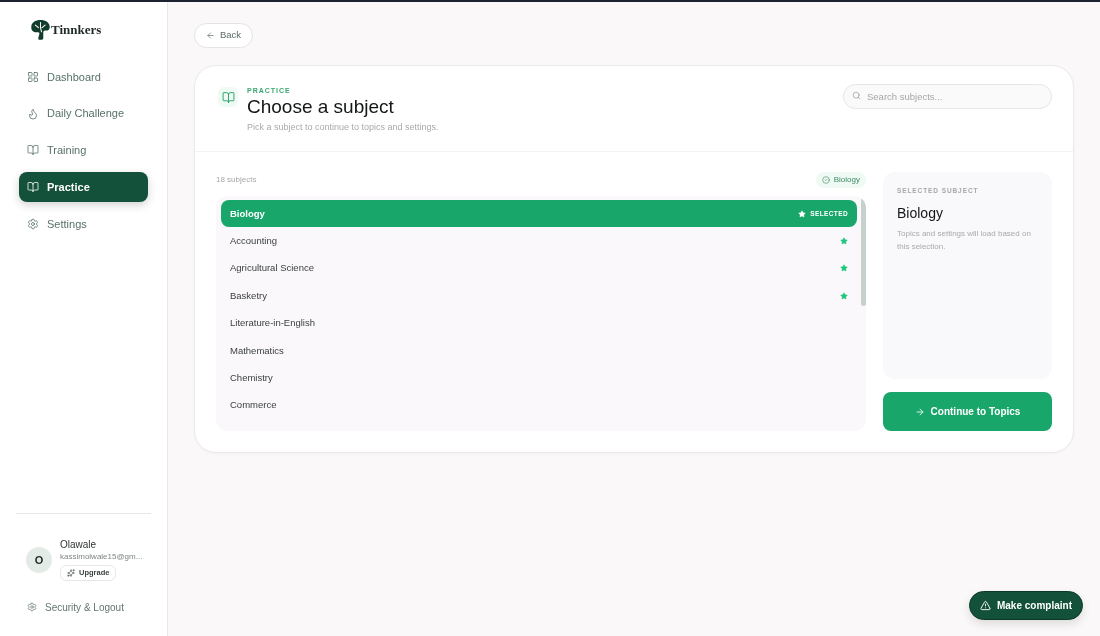 This screenshot has width=1100, height=636. What do you see at coordinates (539, 268) in the screenshot?
I see `subject-option: Agricultural Science` at bounding box center [539, 268].